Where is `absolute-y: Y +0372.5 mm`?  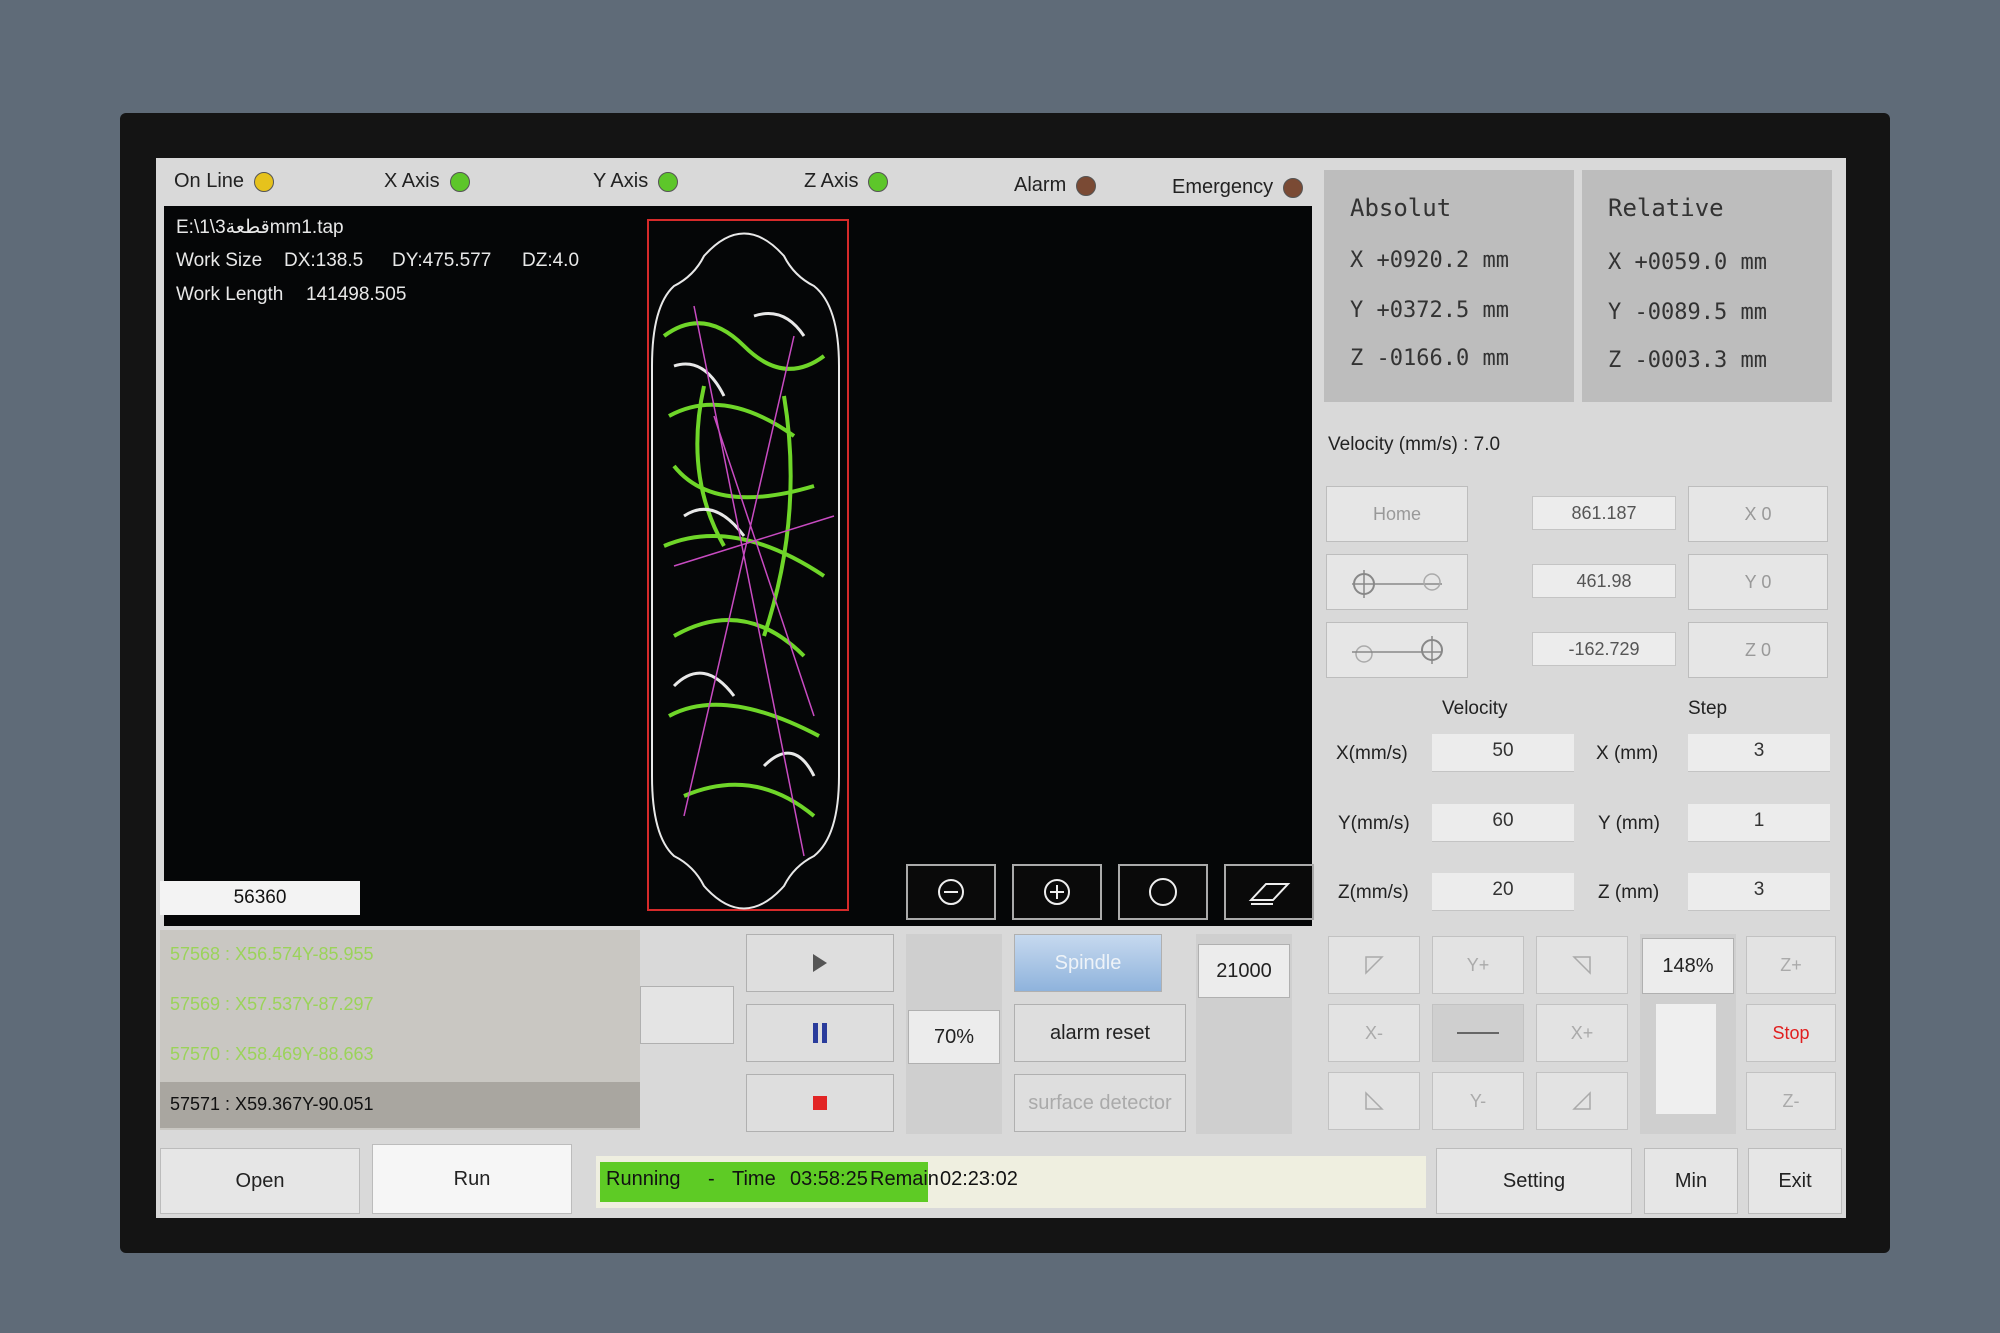 absolute-y: Y +0372.5 mm is located at coordinates (1429, 310).